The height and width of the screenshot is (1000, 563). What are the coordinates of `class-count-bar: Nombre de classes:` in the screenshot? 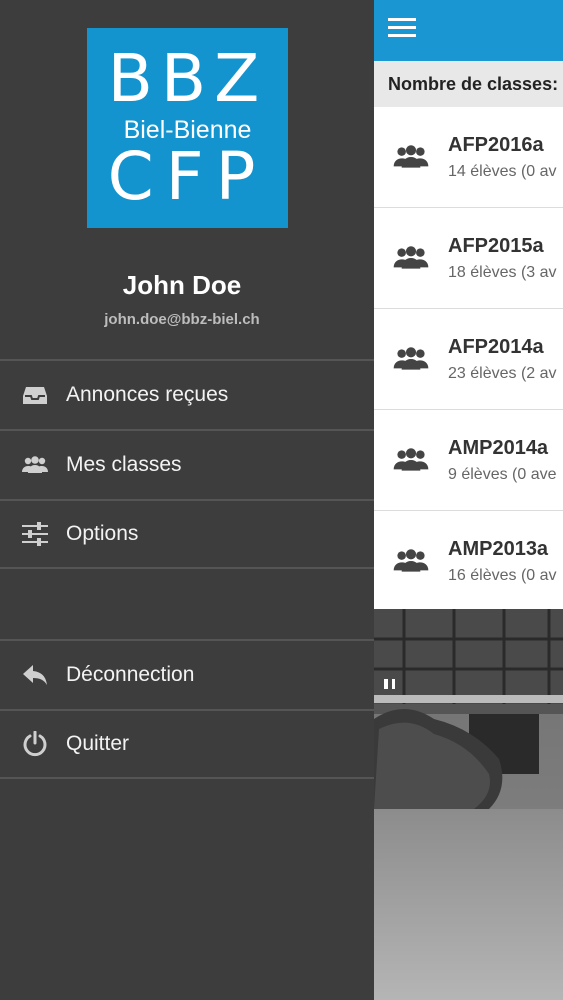 It's located at (468, 84).